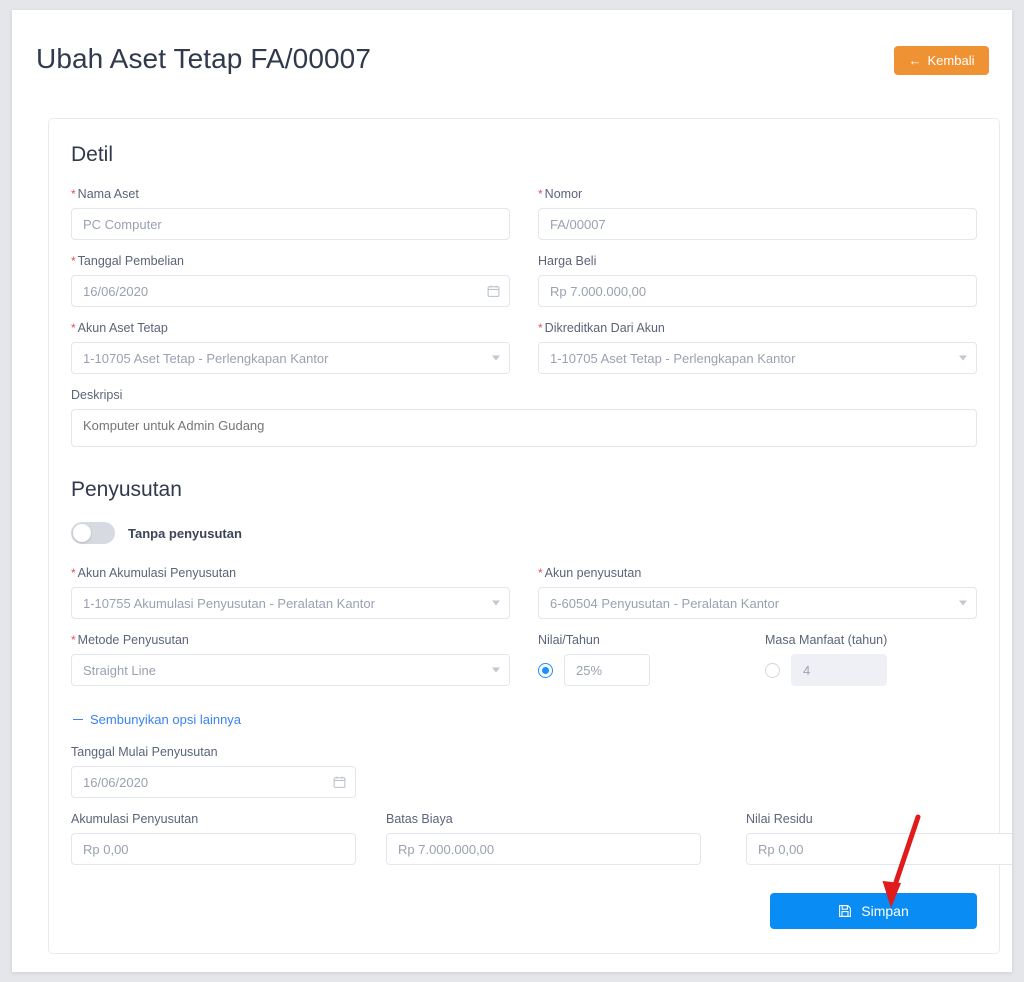 The width and height of the screenshot is (1024, 982). I want to click on label-akun-penyusutan: * Akun penyusutan, so click(590, 573).